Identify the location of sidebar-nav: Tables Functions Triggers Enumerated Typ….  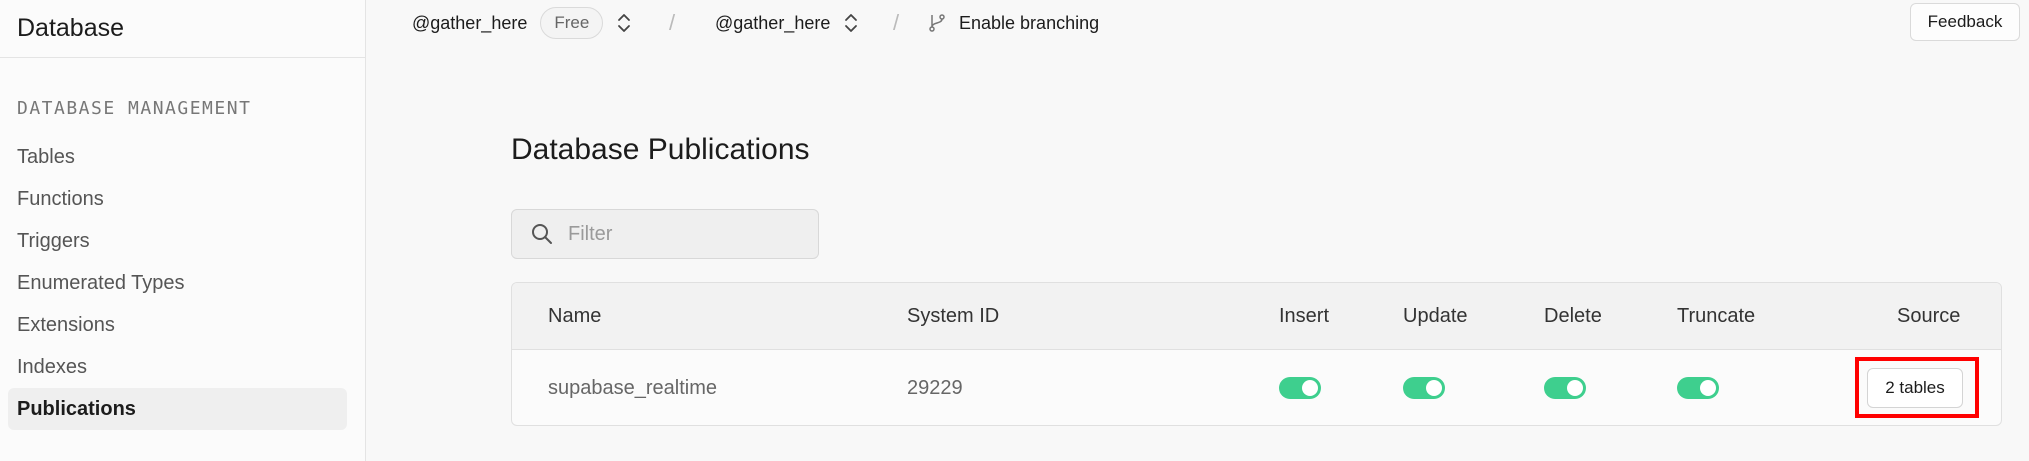
(183, 283).